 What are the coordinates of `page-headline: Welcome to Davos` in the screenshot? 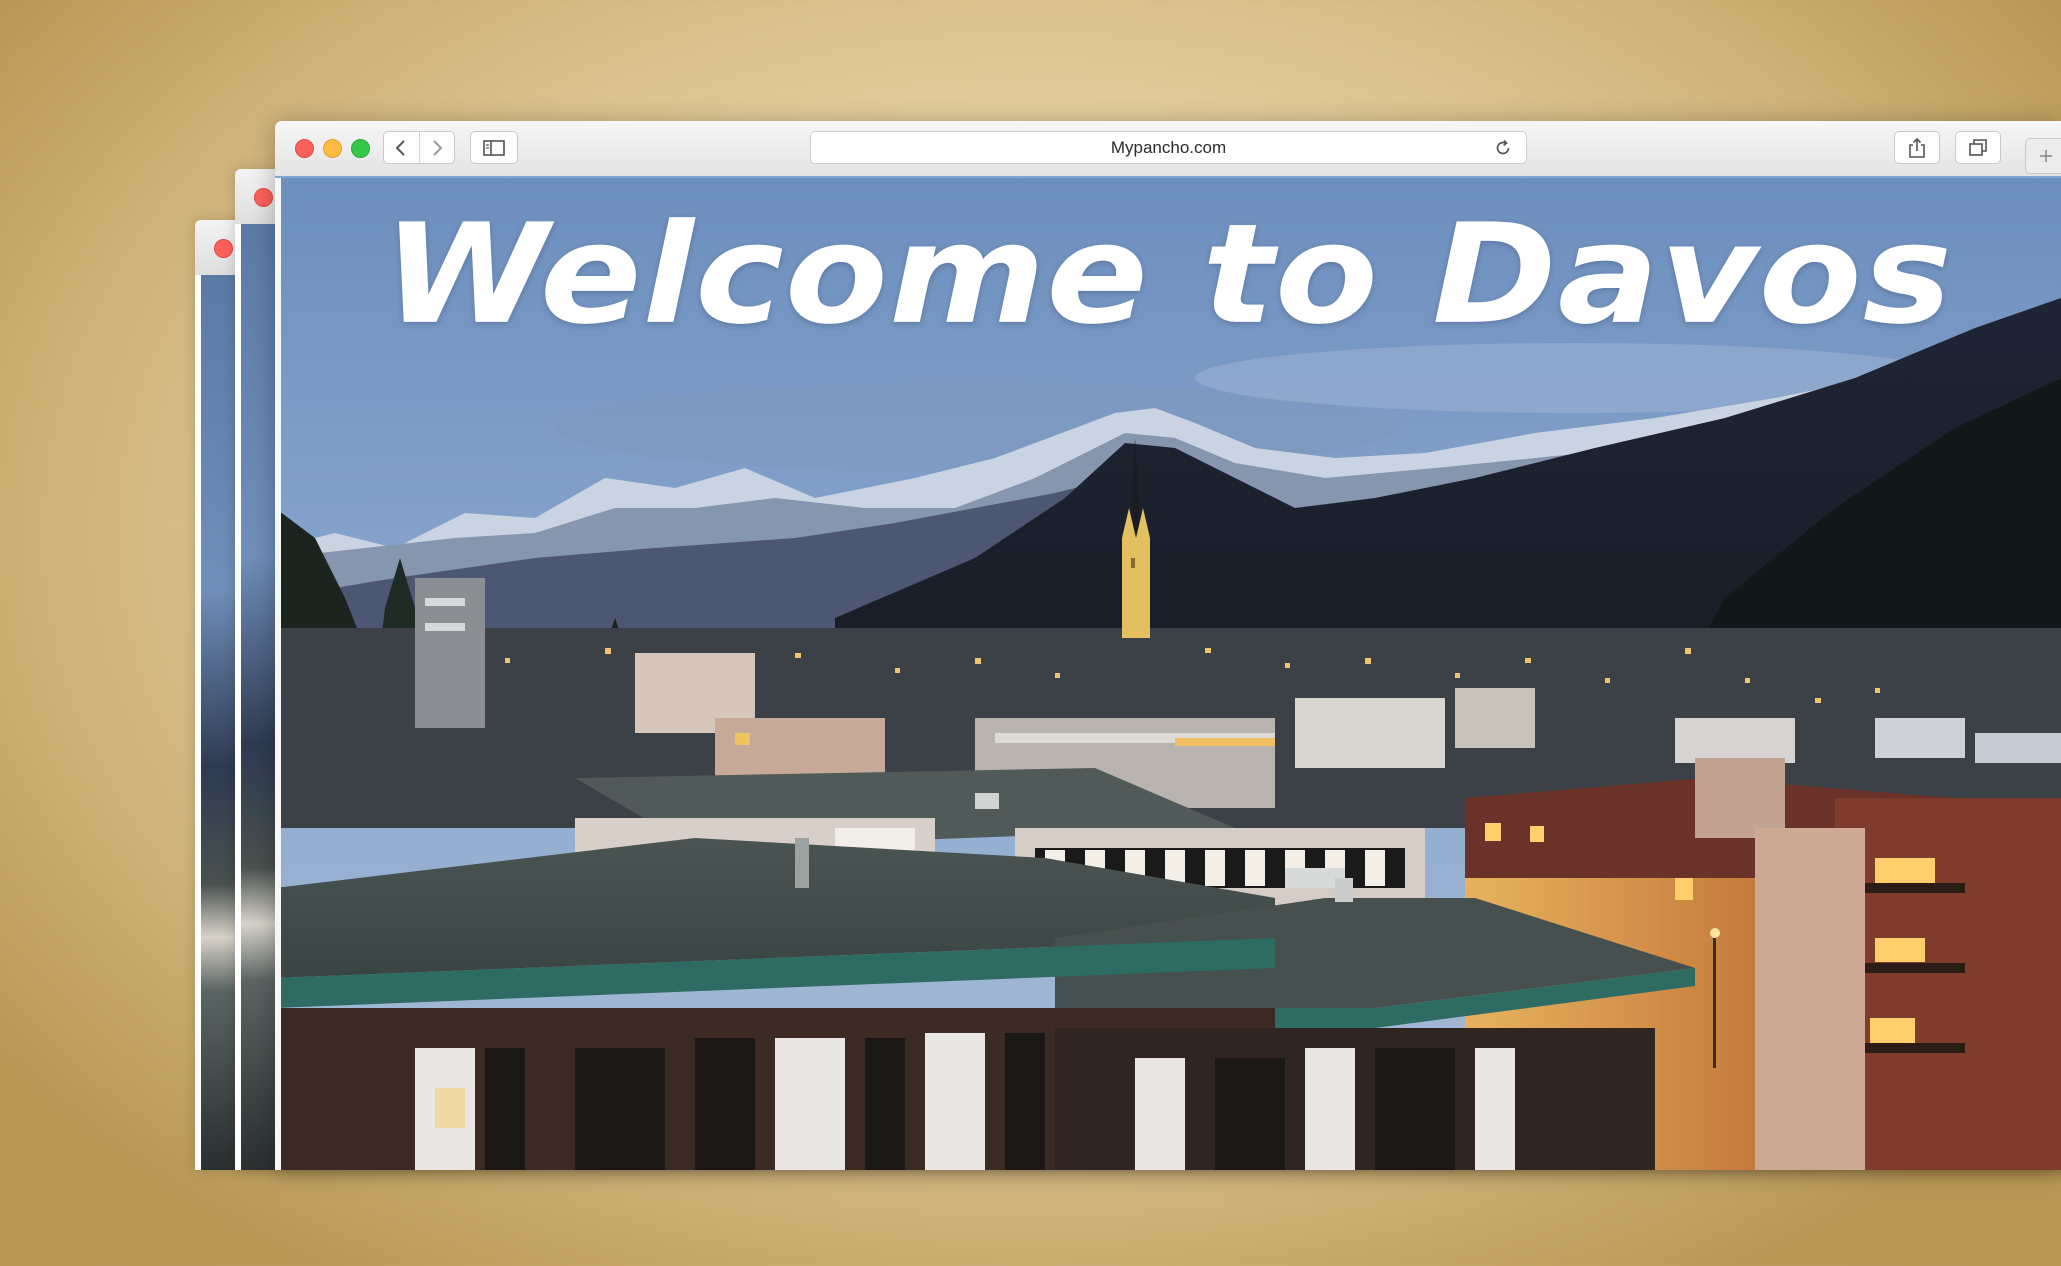 It's located at (1168, 275).